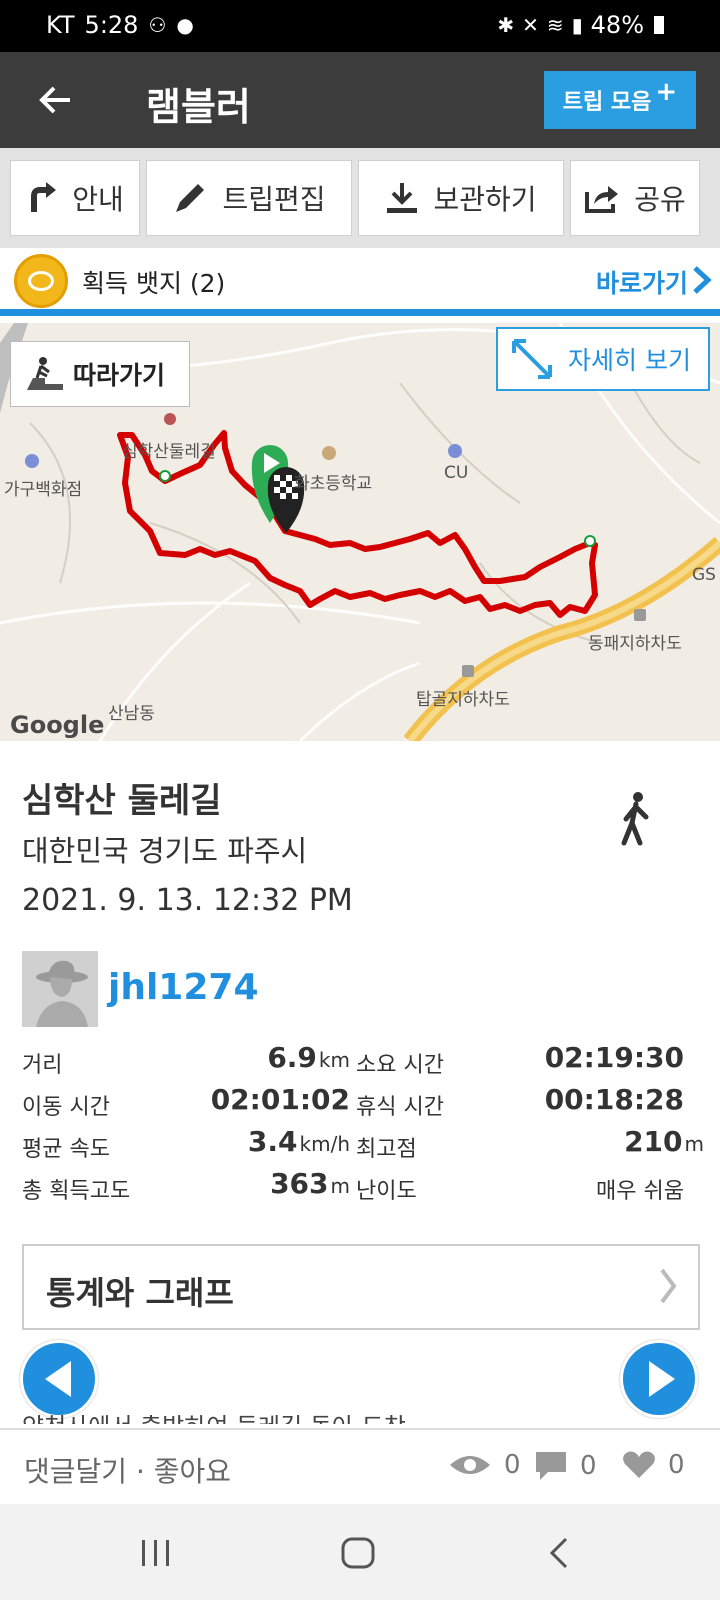 This screenshot has height=1600, width=720. I want to click on wifi-icon: ≋, so click(555, 25).